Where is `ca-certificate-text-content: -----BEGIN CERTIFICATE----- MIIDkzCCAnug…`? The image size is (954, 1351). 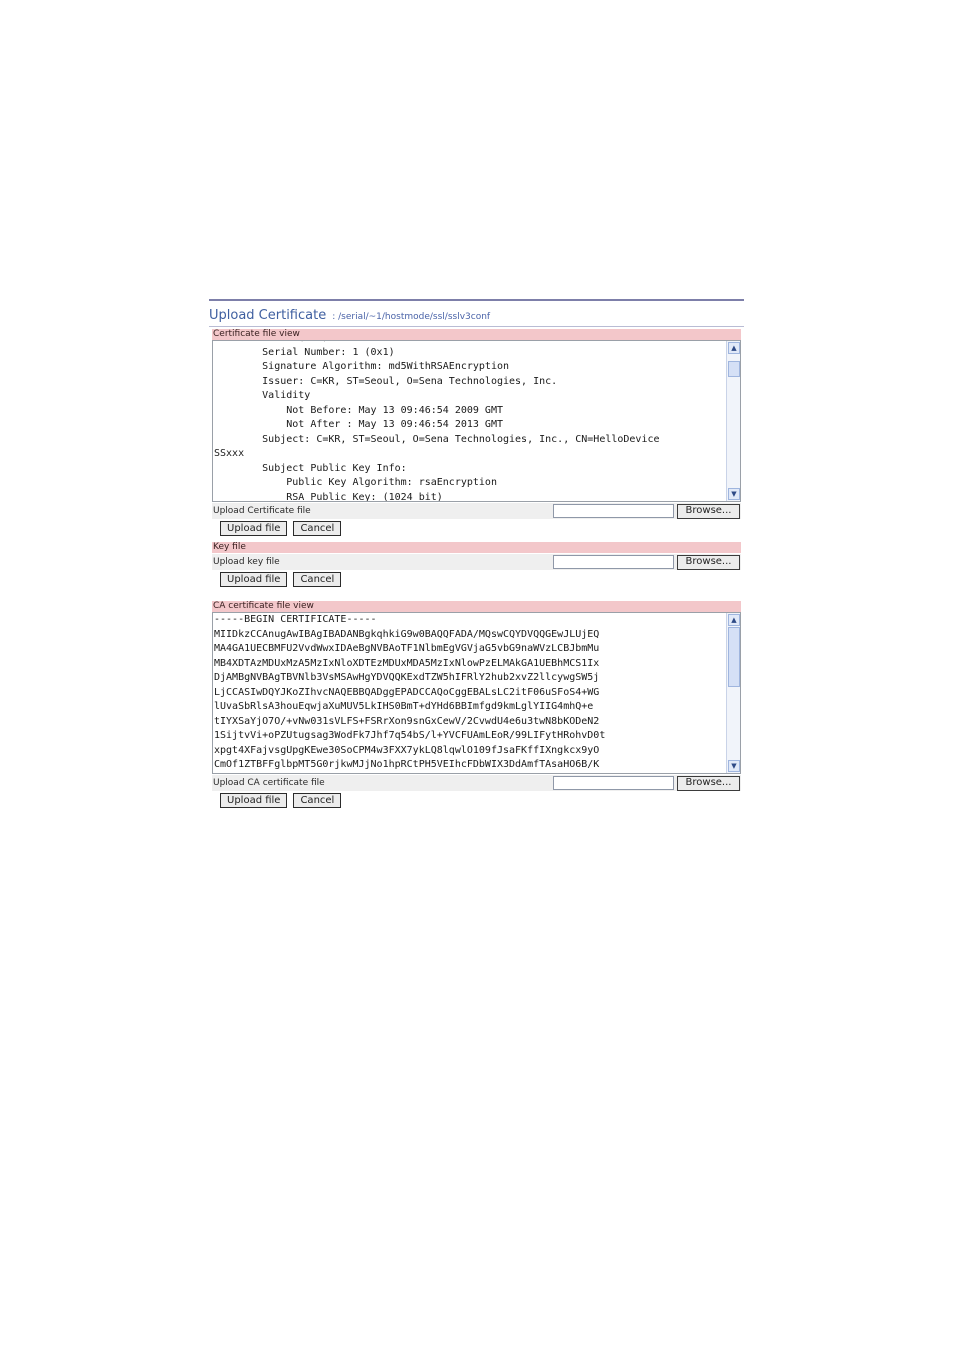
ca-certificate-text-content: -----BEGIN CERTIFICATE----- MIIDkzCCAnug… is located at coordinates (476, 693).